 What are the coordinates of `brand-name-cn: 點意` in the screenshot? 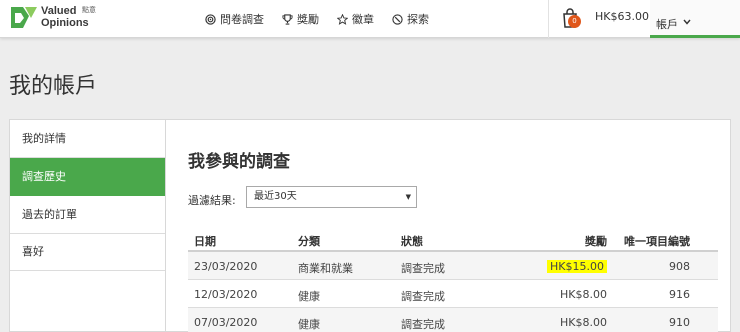 It's located at (89, 10).